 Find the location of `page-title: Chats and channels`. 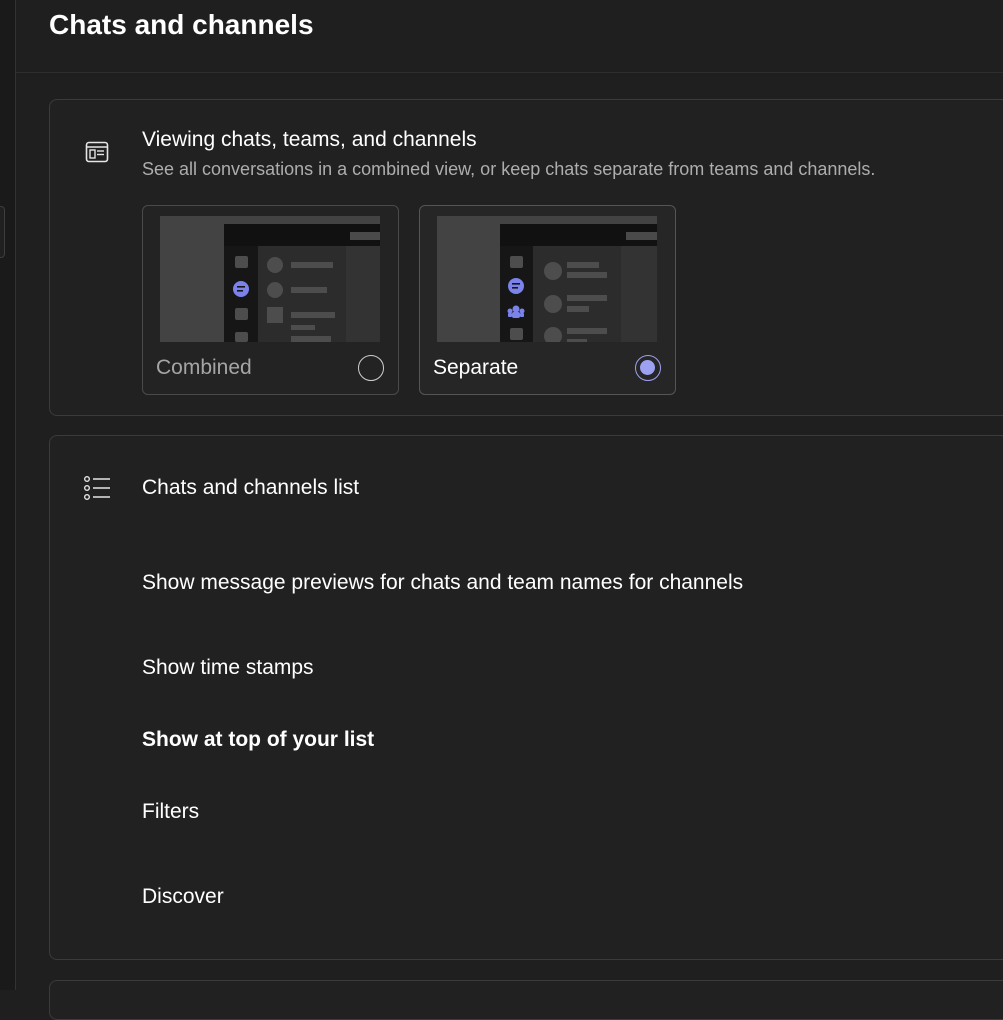

page-title: Chats and channels is located at coordinates (181, 24).